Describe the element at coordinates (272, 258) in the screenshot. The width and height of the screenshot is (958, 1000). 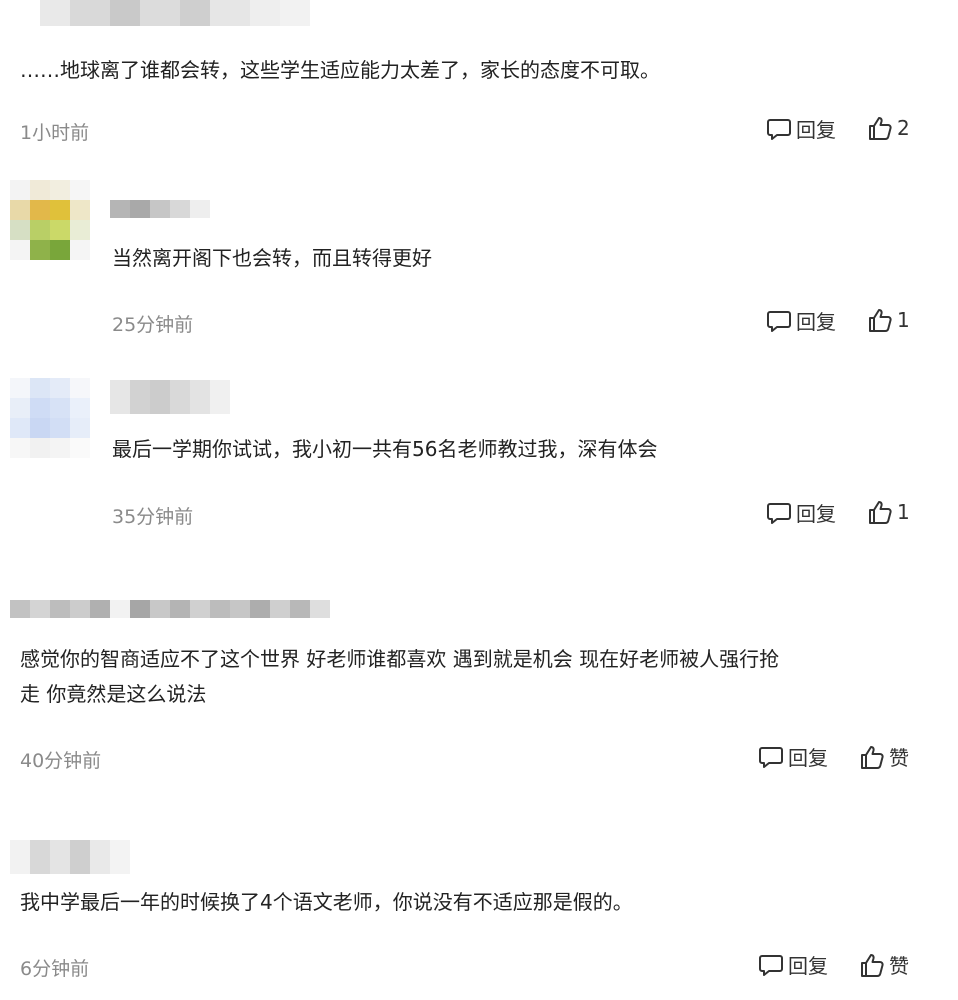
I see `comment-text: 当然离开阁下也会转，而且转得更好` at that location.